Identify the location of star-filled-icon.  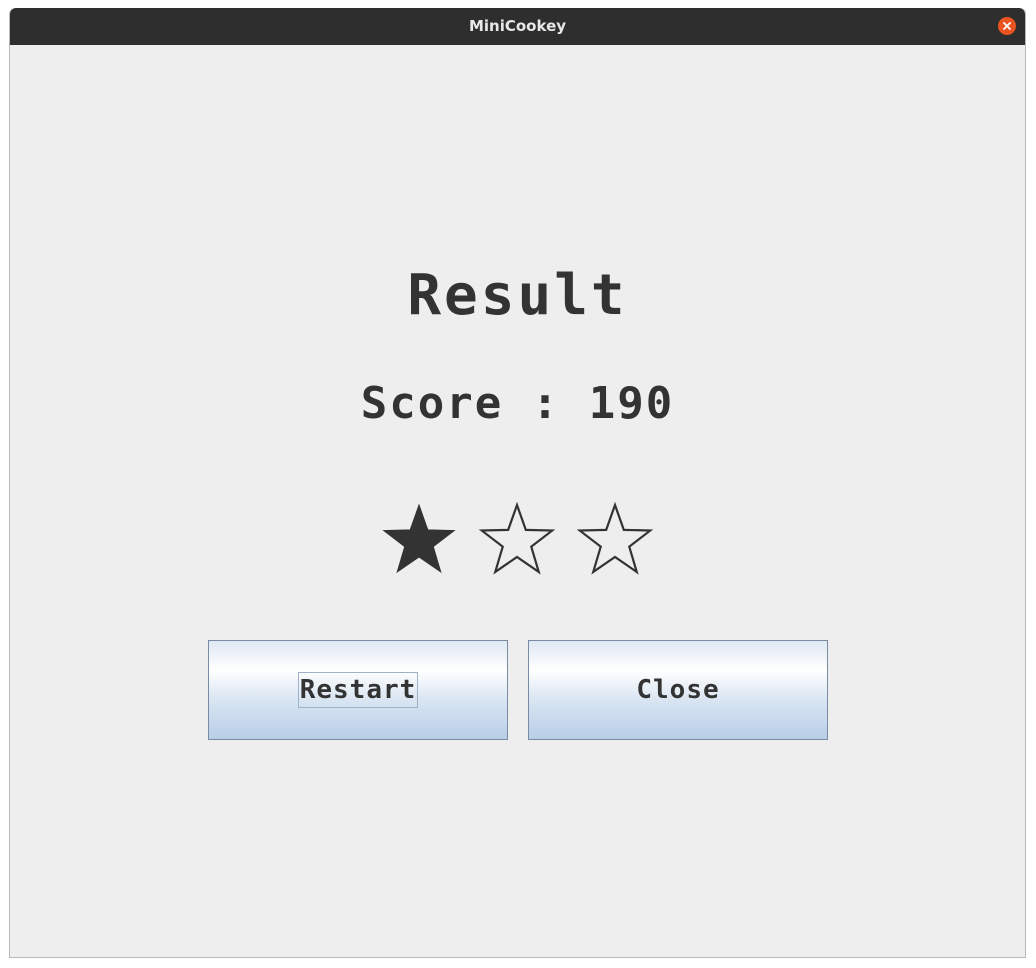
(418, 538).